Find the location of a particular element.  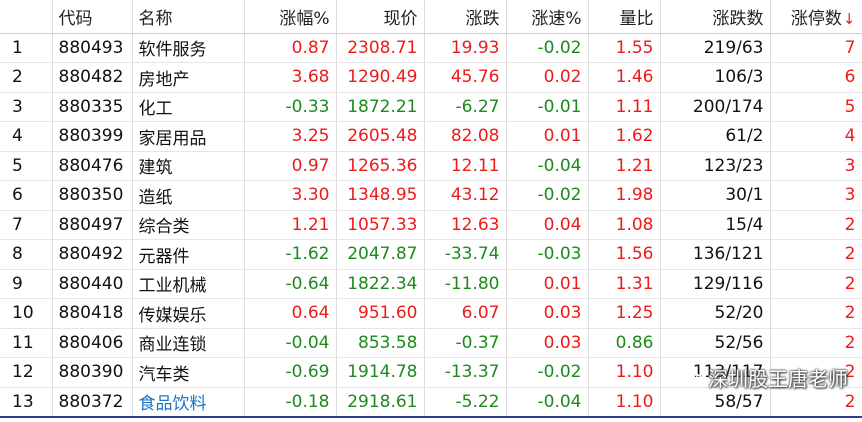

change-pct: -1.62 is located at coordinates (290, 254).